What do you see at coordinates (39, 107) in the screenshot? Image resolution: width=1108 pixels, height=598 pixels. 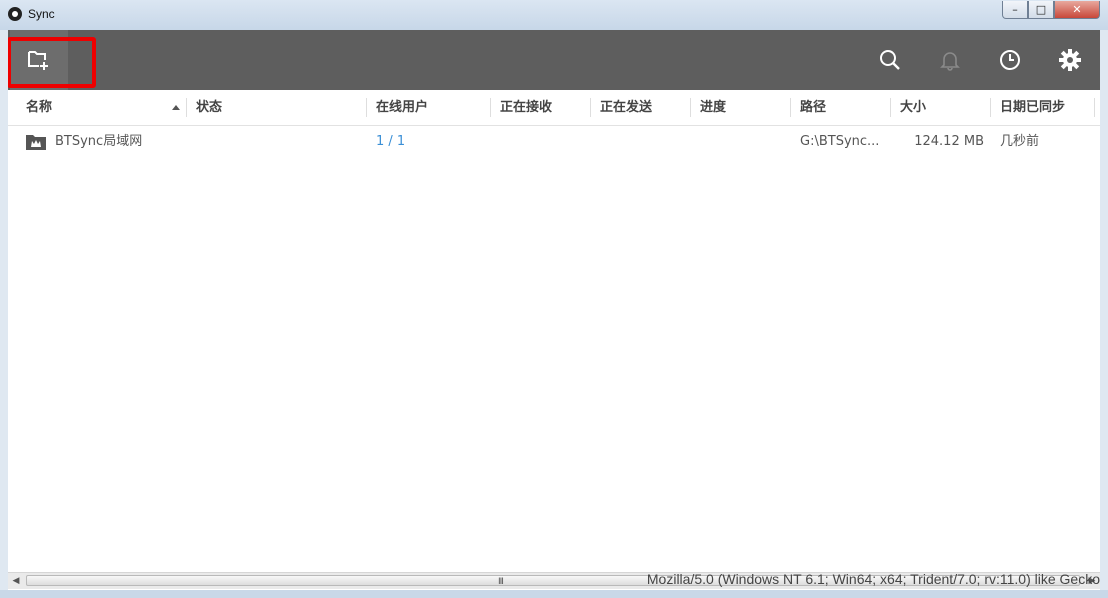 I see `column-name: 名称` at bounding box center [39, 107].